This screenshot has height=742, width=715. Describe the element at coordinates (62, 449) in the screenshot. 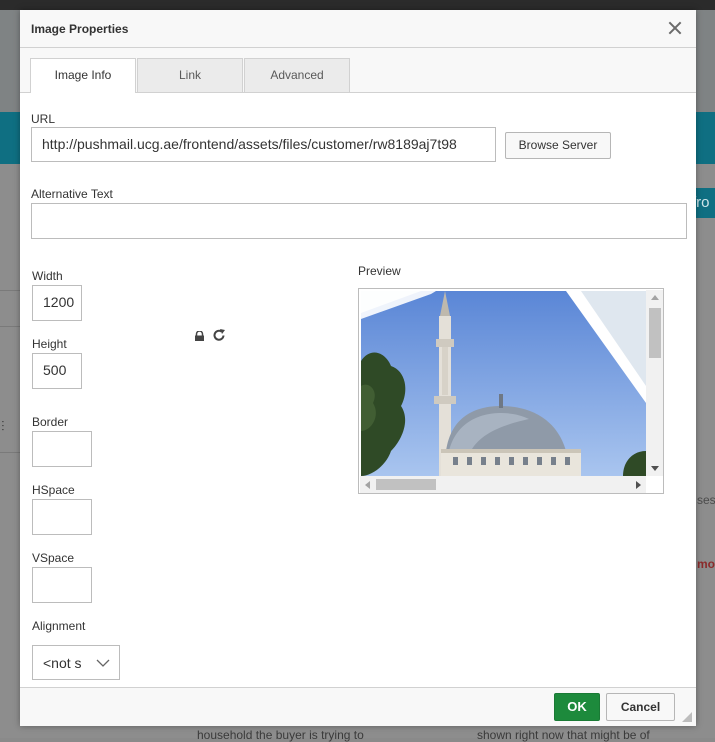

I see `border-input` at that location.